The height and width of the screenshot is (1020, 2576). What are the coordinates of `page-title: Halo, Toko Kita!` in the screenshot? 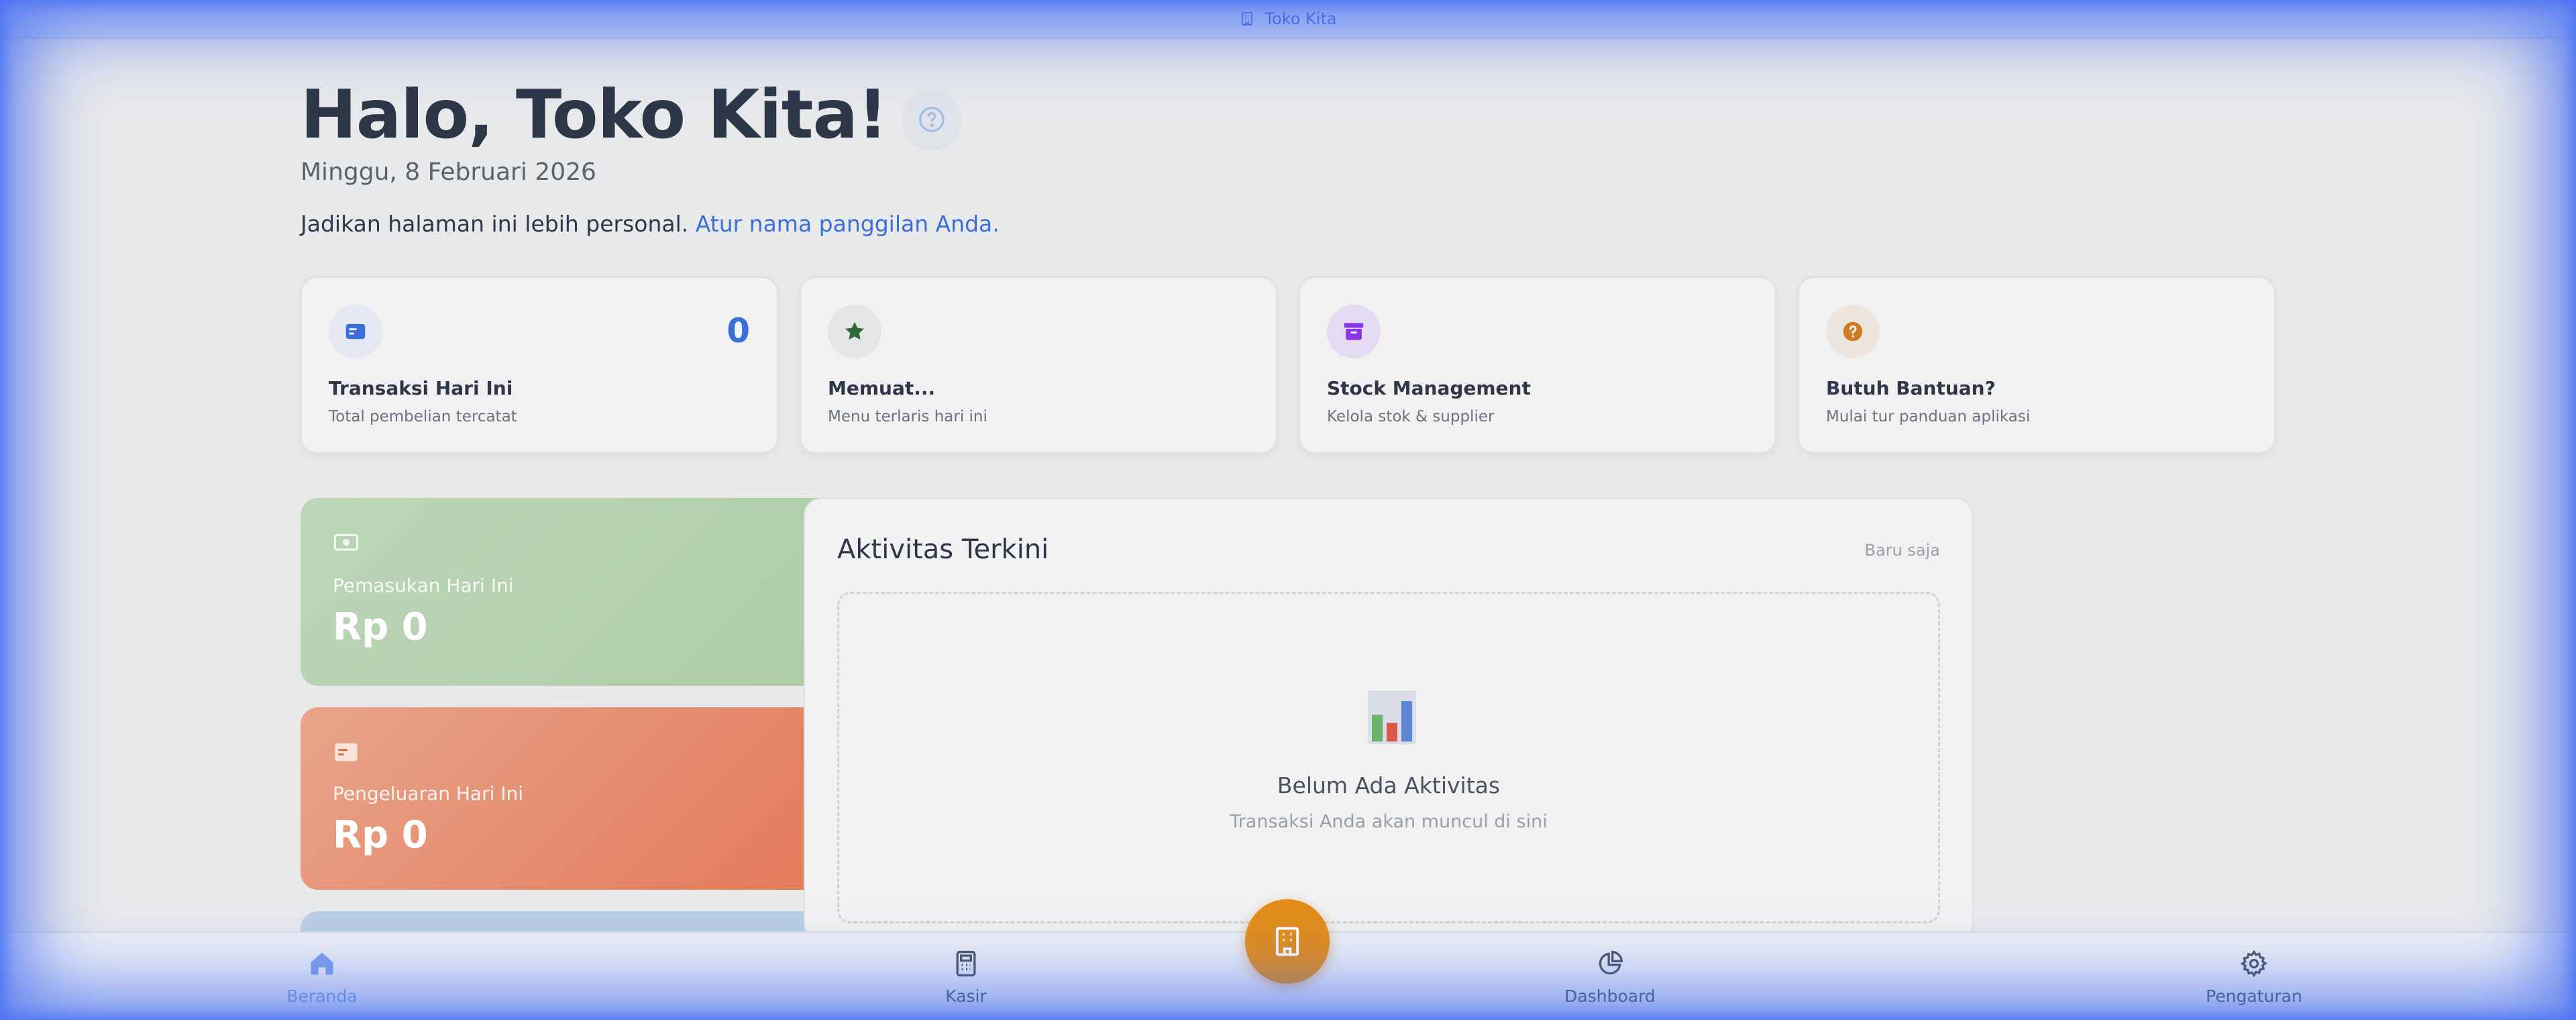 It's located at (594, 114).